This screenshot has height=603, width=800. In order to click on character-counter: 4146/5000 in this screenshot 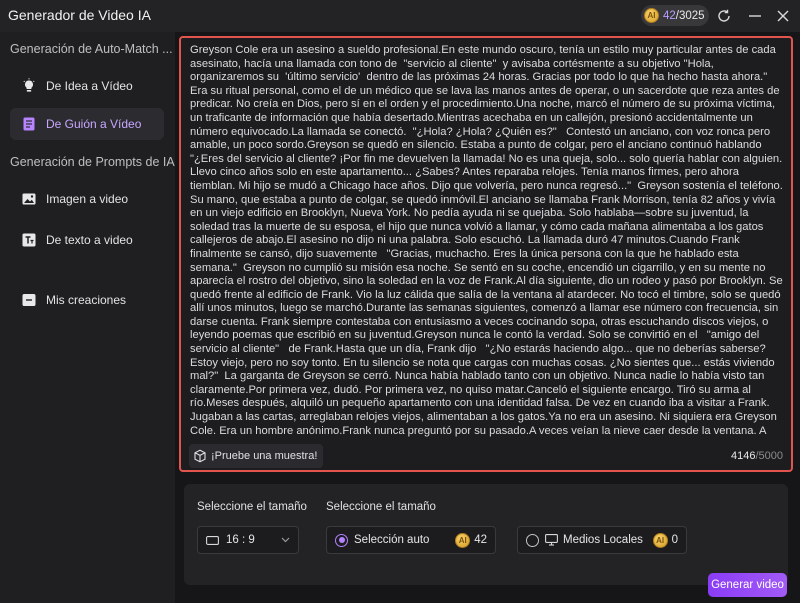, I will do `click(757, 456)`.